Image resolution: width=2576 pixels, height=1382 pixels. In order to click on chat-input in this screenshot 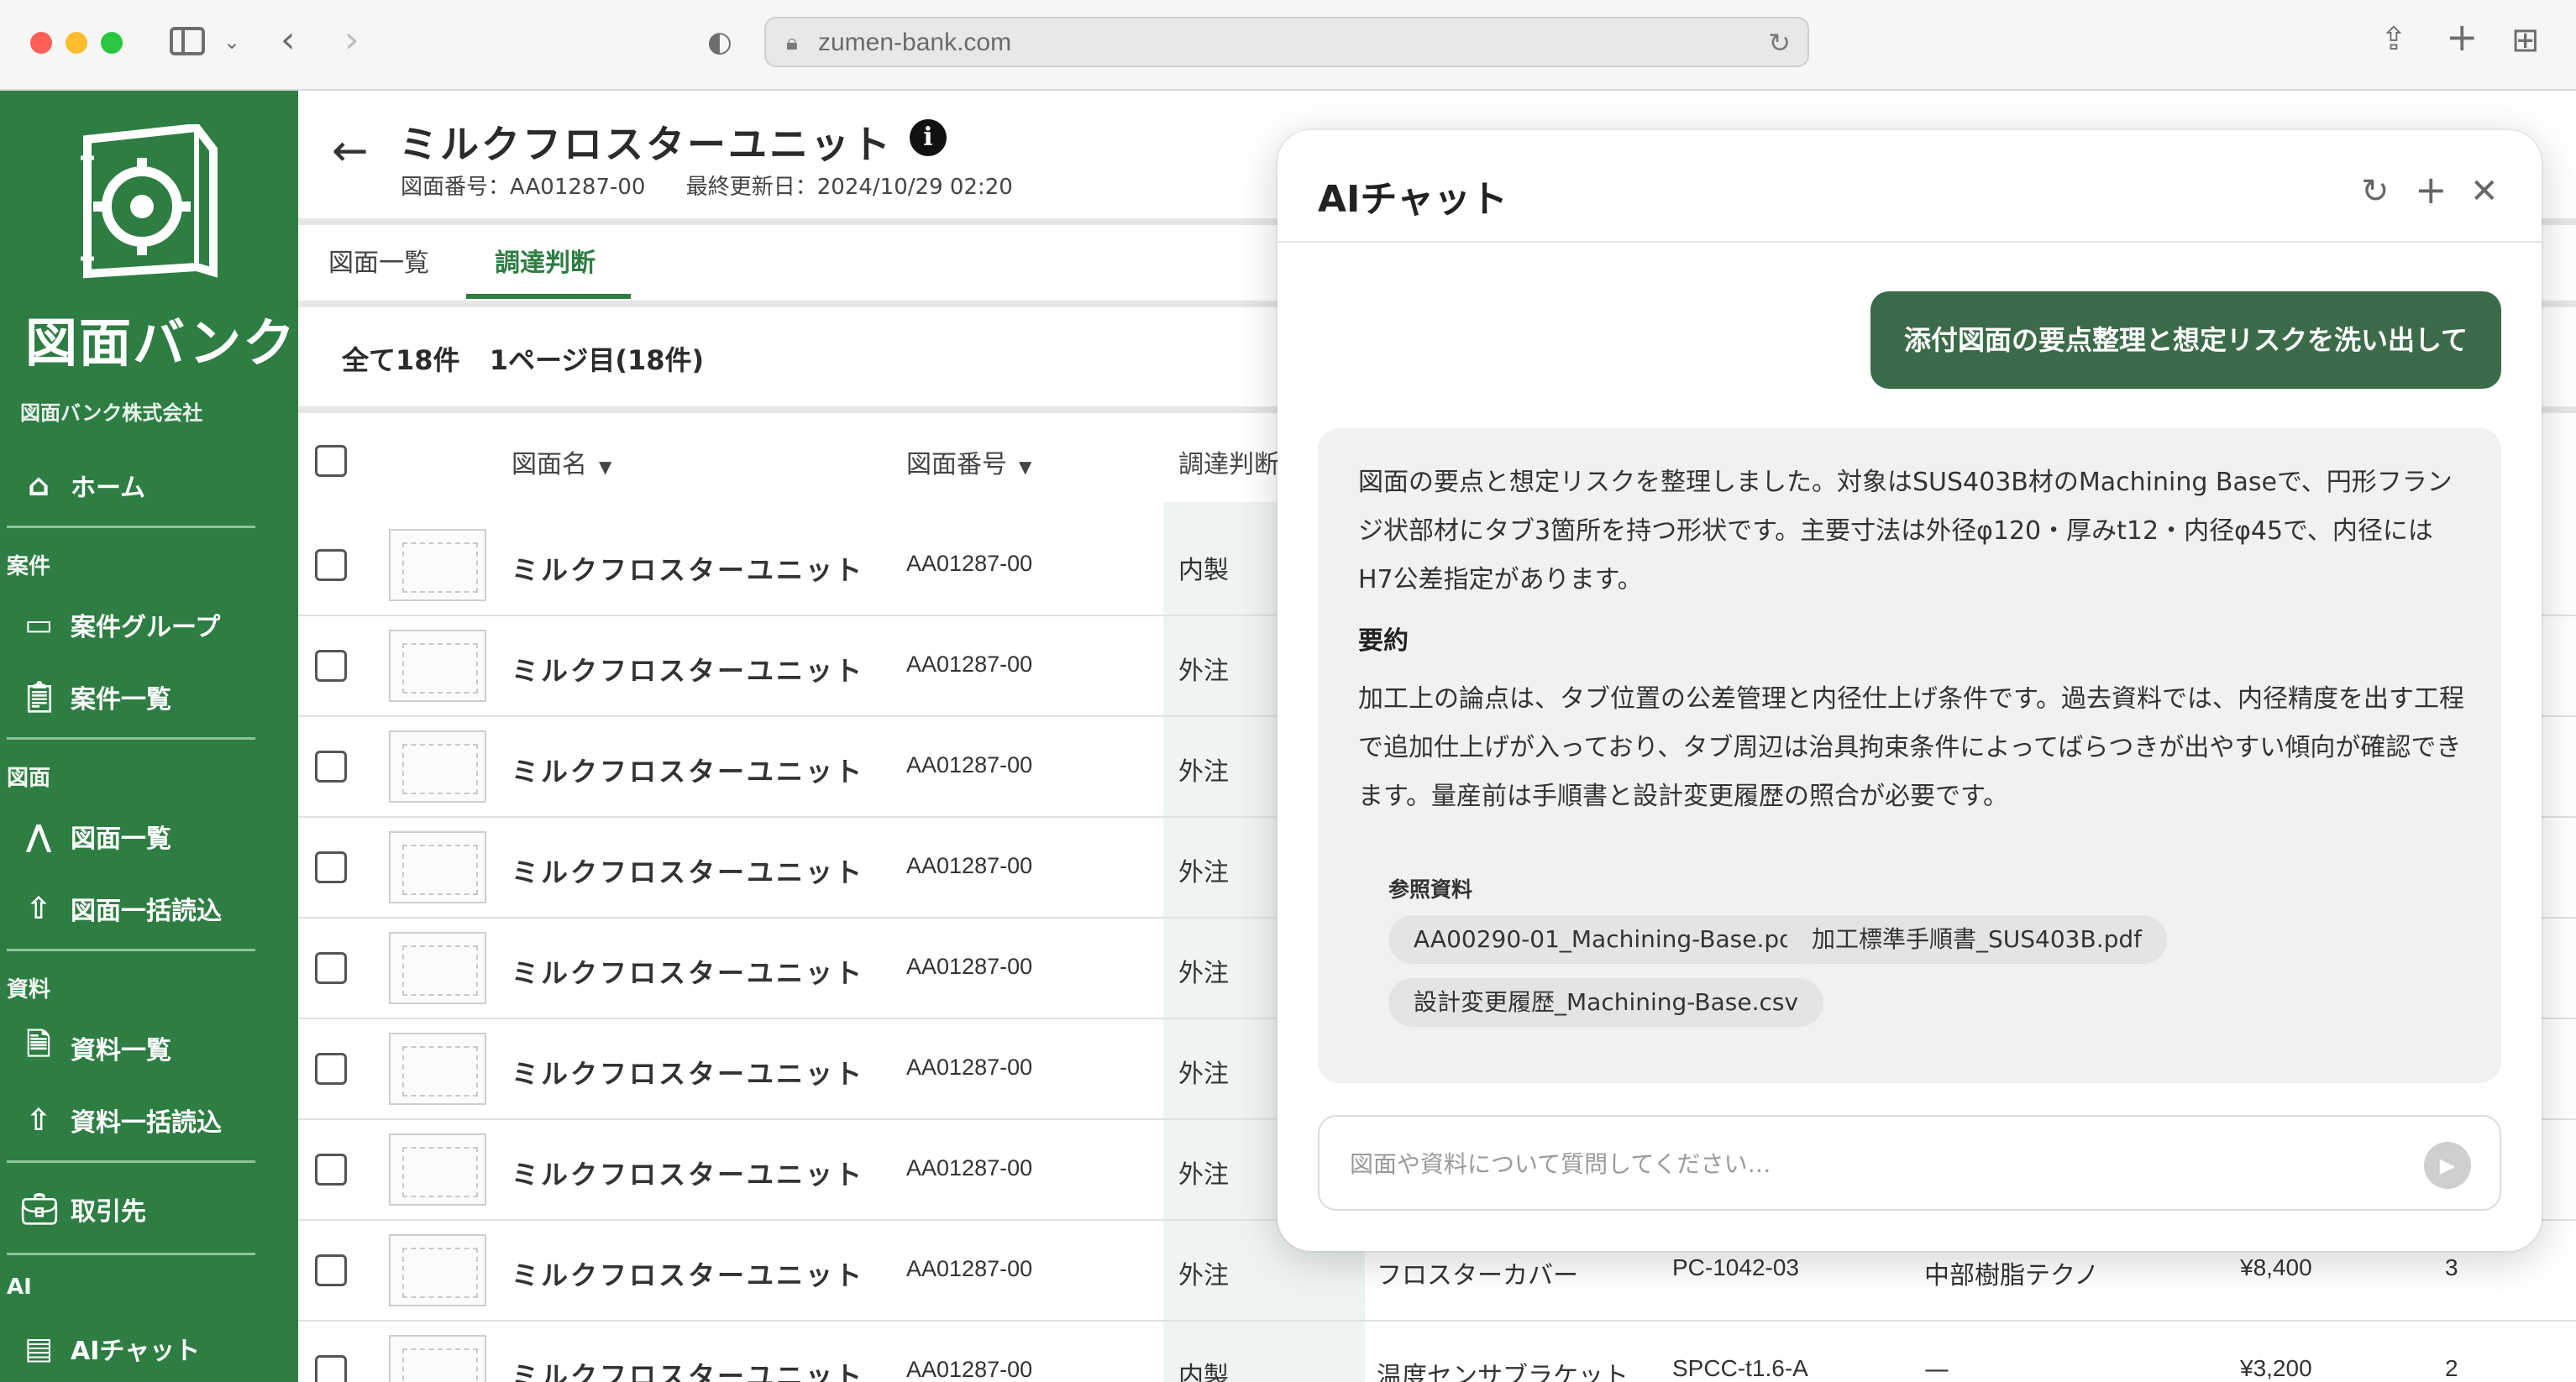, I will do `click(1870, 1163)`.